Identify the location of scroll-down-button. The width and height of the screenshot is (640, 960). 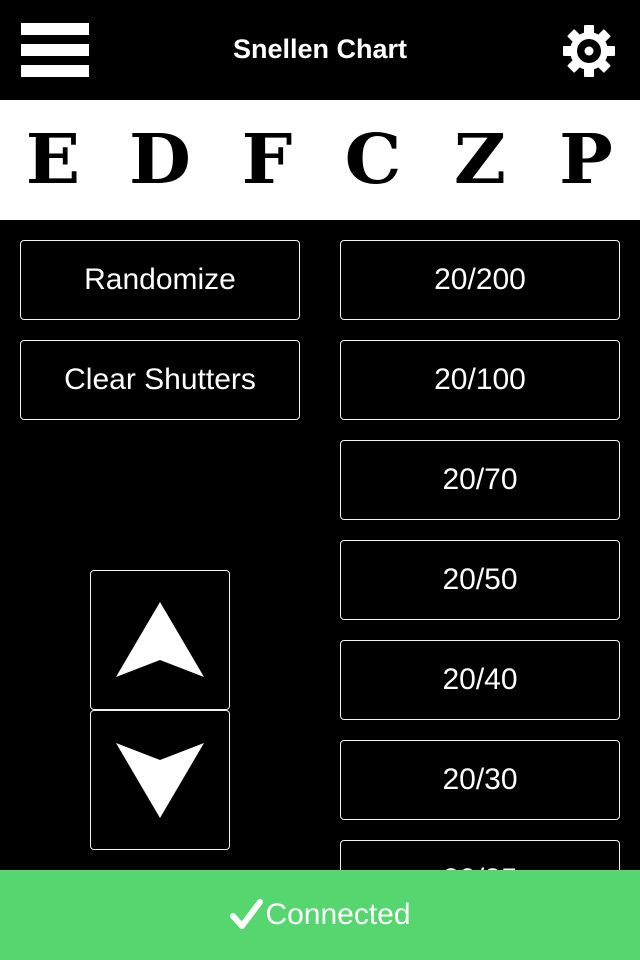
(160, 780).